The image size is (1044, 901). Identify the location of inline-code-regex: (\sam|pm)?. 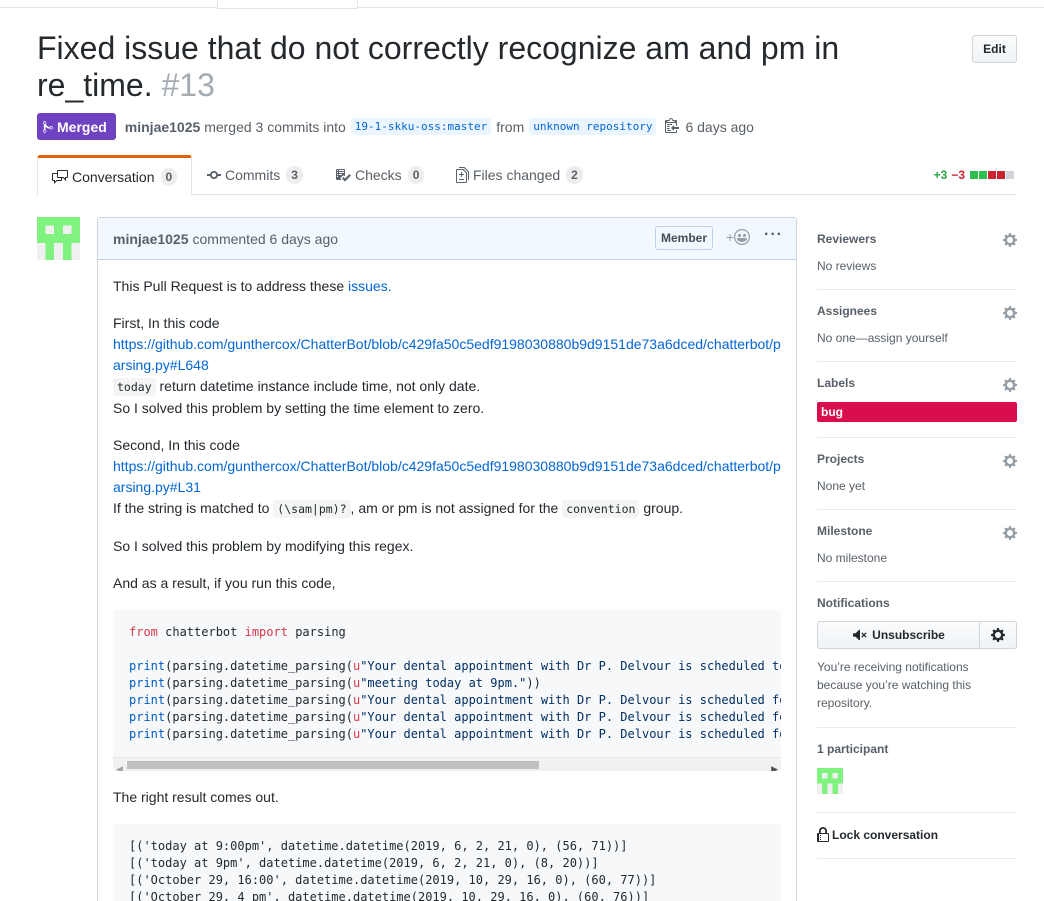
(312, 509).